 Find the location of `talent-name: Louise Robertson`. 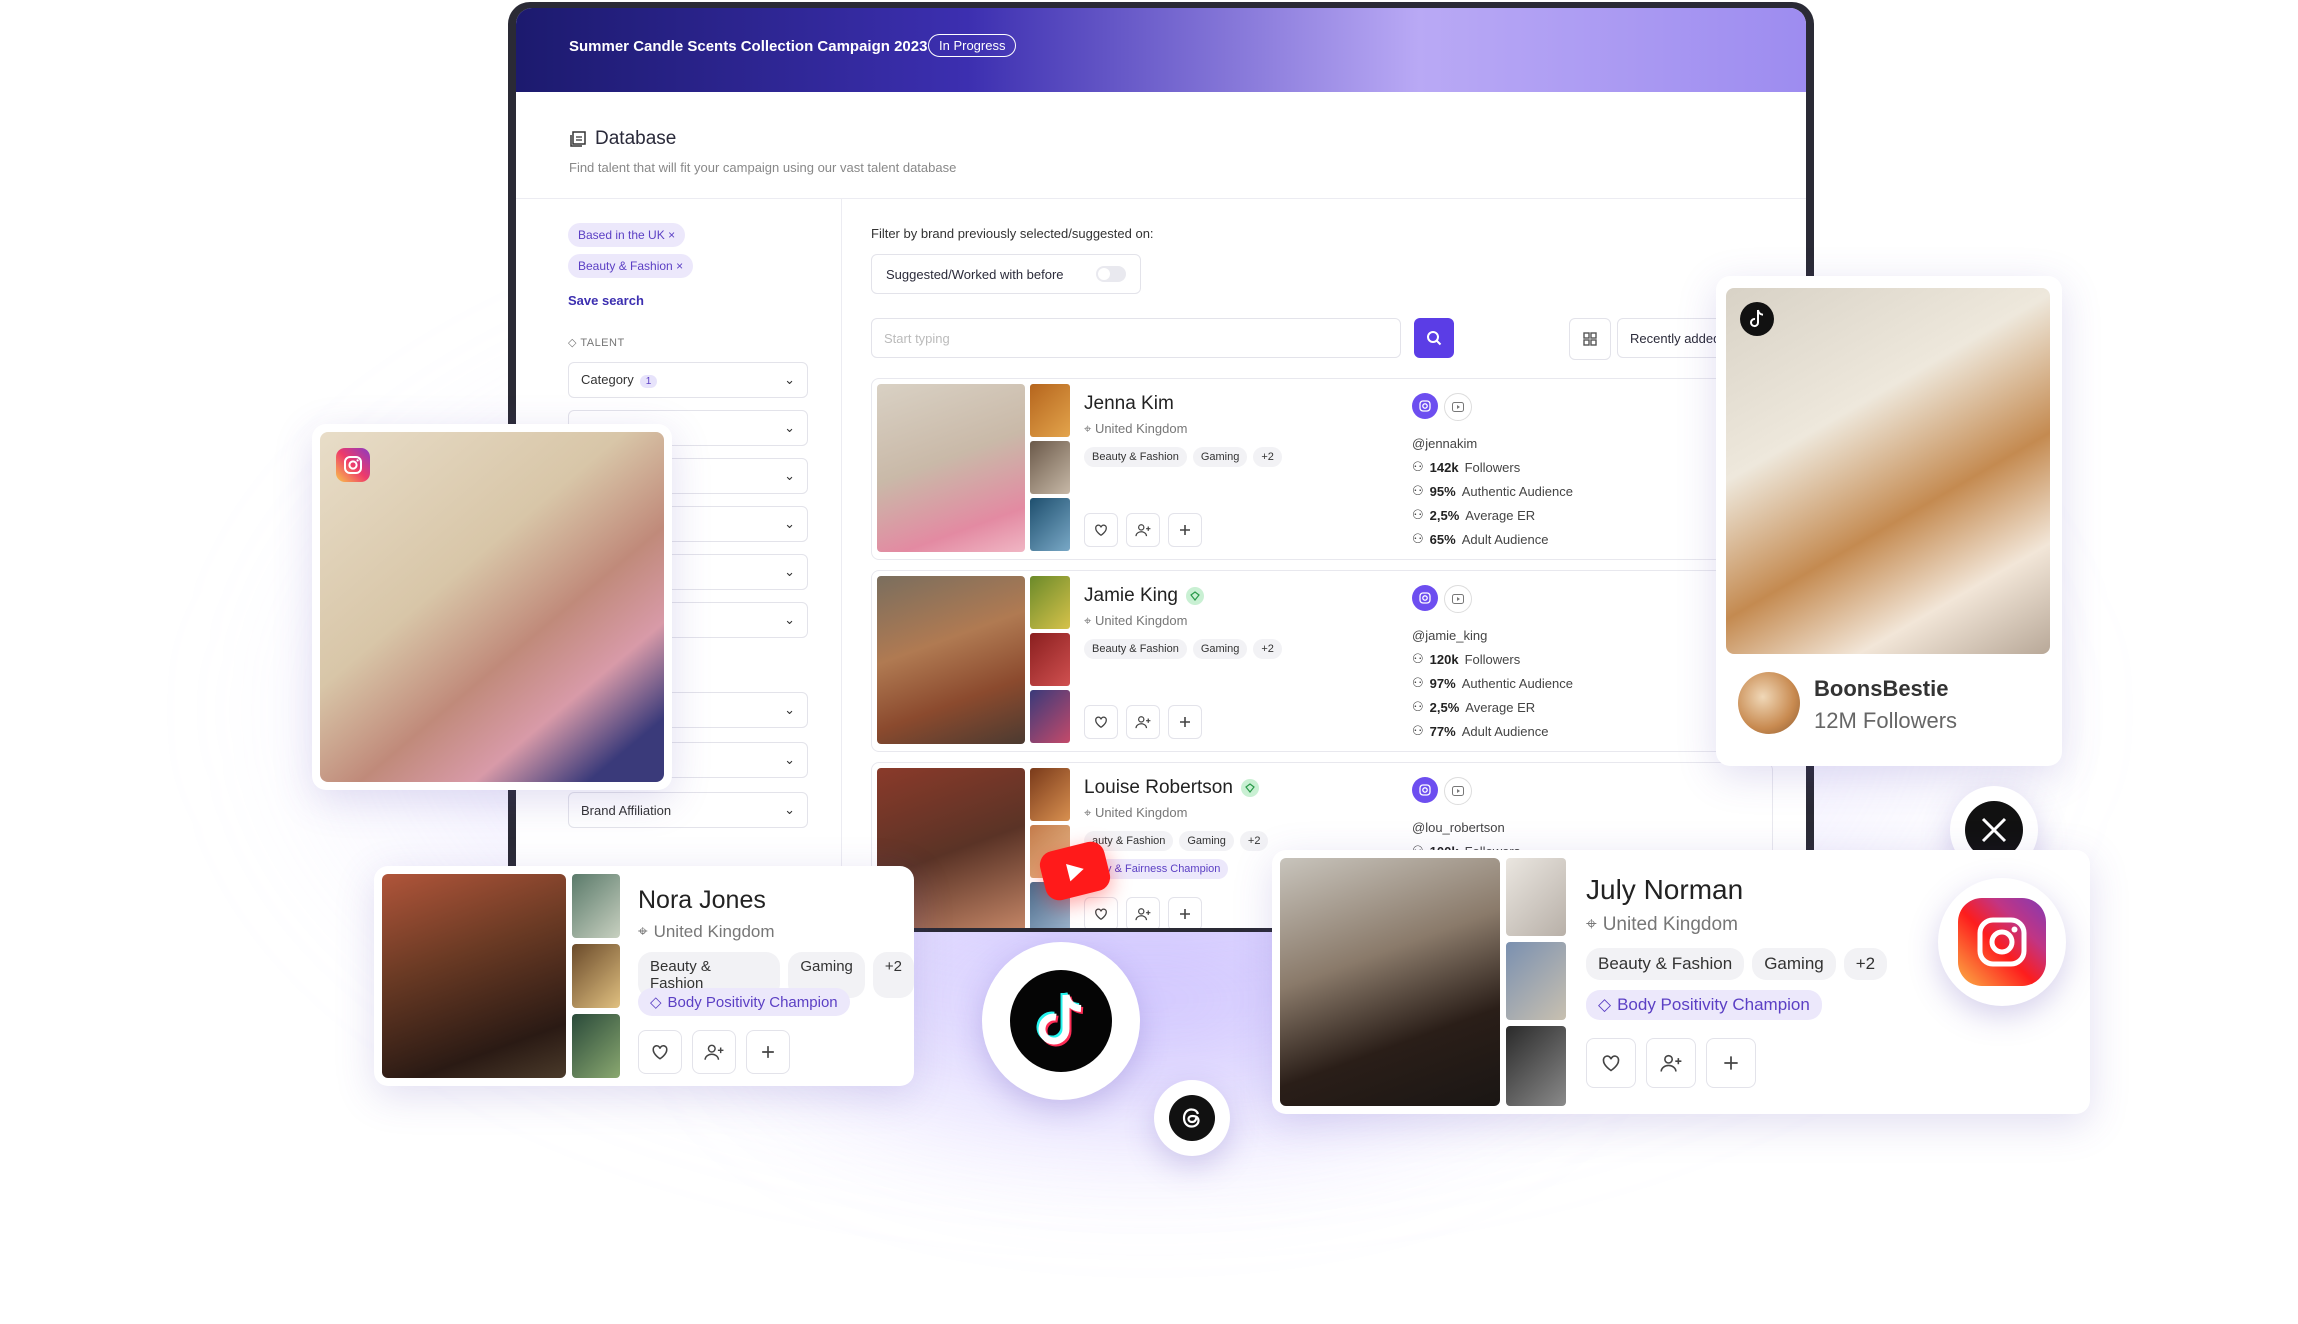

talent-name: Louise Robertson is located at coordinates (1171, 788).